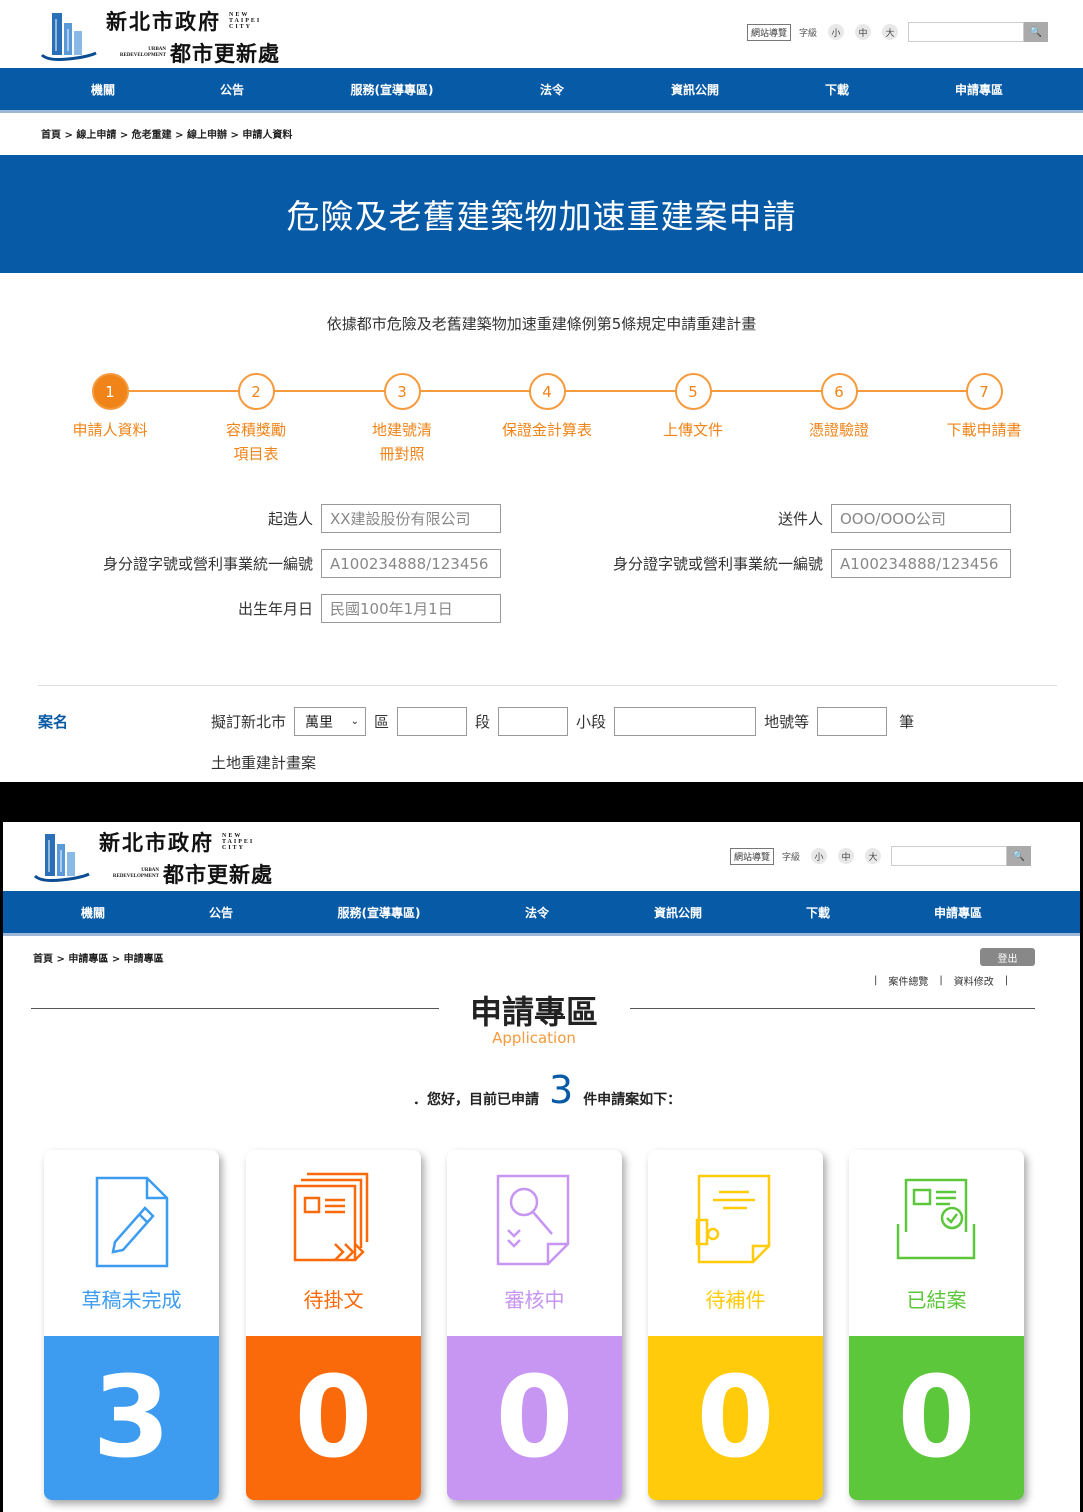  Describe the element at coordinates (249, 722) in the screenshot. I see `case-prefix: 擬訂新北市` at that location.